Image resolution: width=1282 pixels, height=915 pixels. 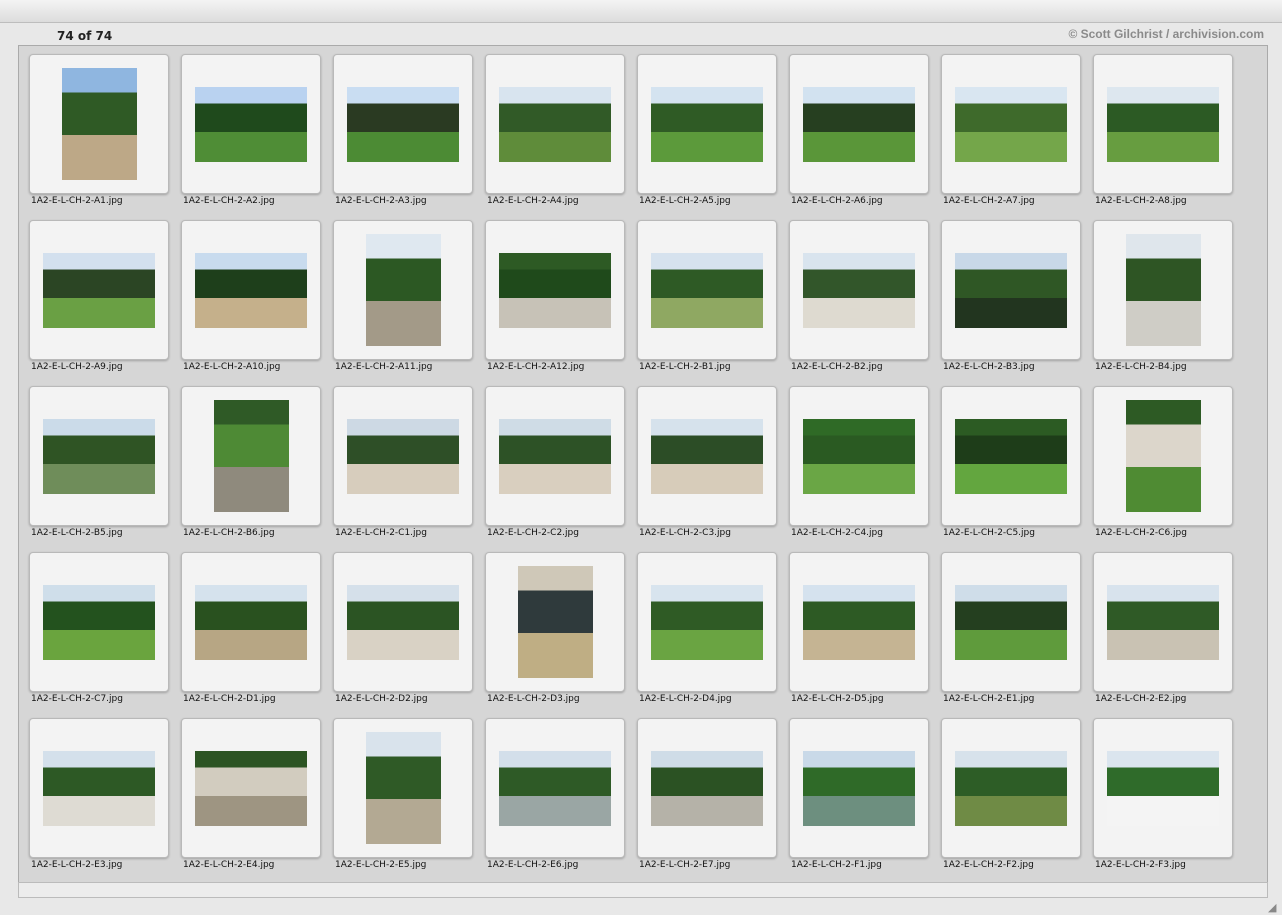 I want to click on thumbnail-item: 1A2-E-L-CH-2-C2.jpg, so click(x=555, y=461).